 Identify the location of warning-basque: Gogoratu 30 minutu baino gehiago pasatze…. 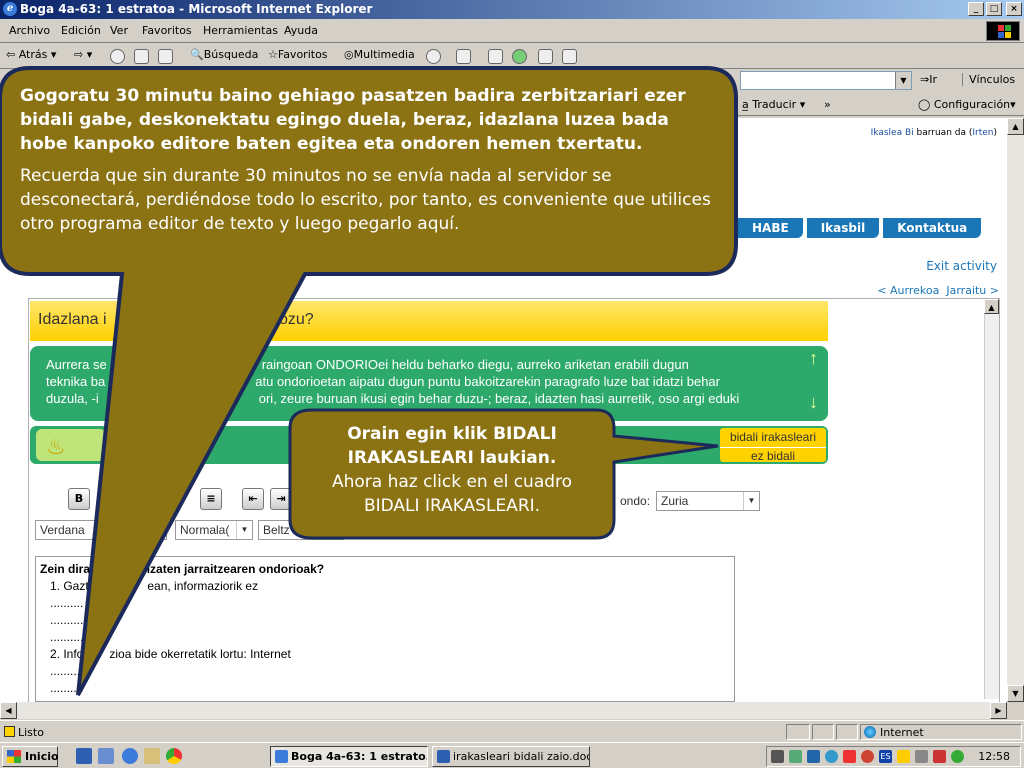
(353, 120).